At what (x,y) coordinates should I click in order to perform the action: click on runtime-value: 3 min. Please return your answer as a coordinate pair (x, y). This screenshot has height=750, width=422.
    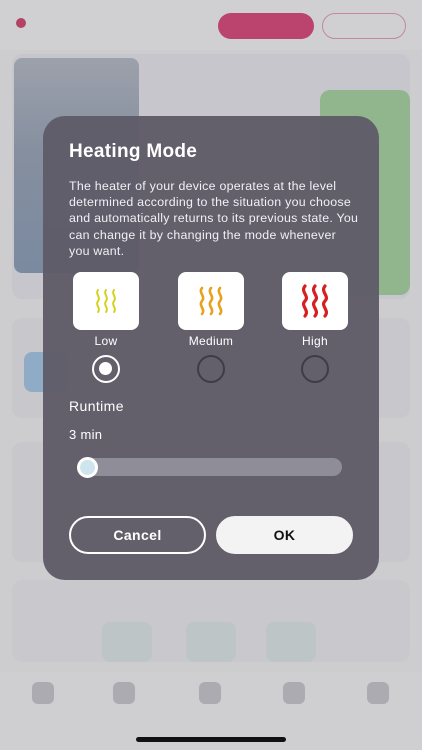
    Looking at the image, I should click on (86, 434).